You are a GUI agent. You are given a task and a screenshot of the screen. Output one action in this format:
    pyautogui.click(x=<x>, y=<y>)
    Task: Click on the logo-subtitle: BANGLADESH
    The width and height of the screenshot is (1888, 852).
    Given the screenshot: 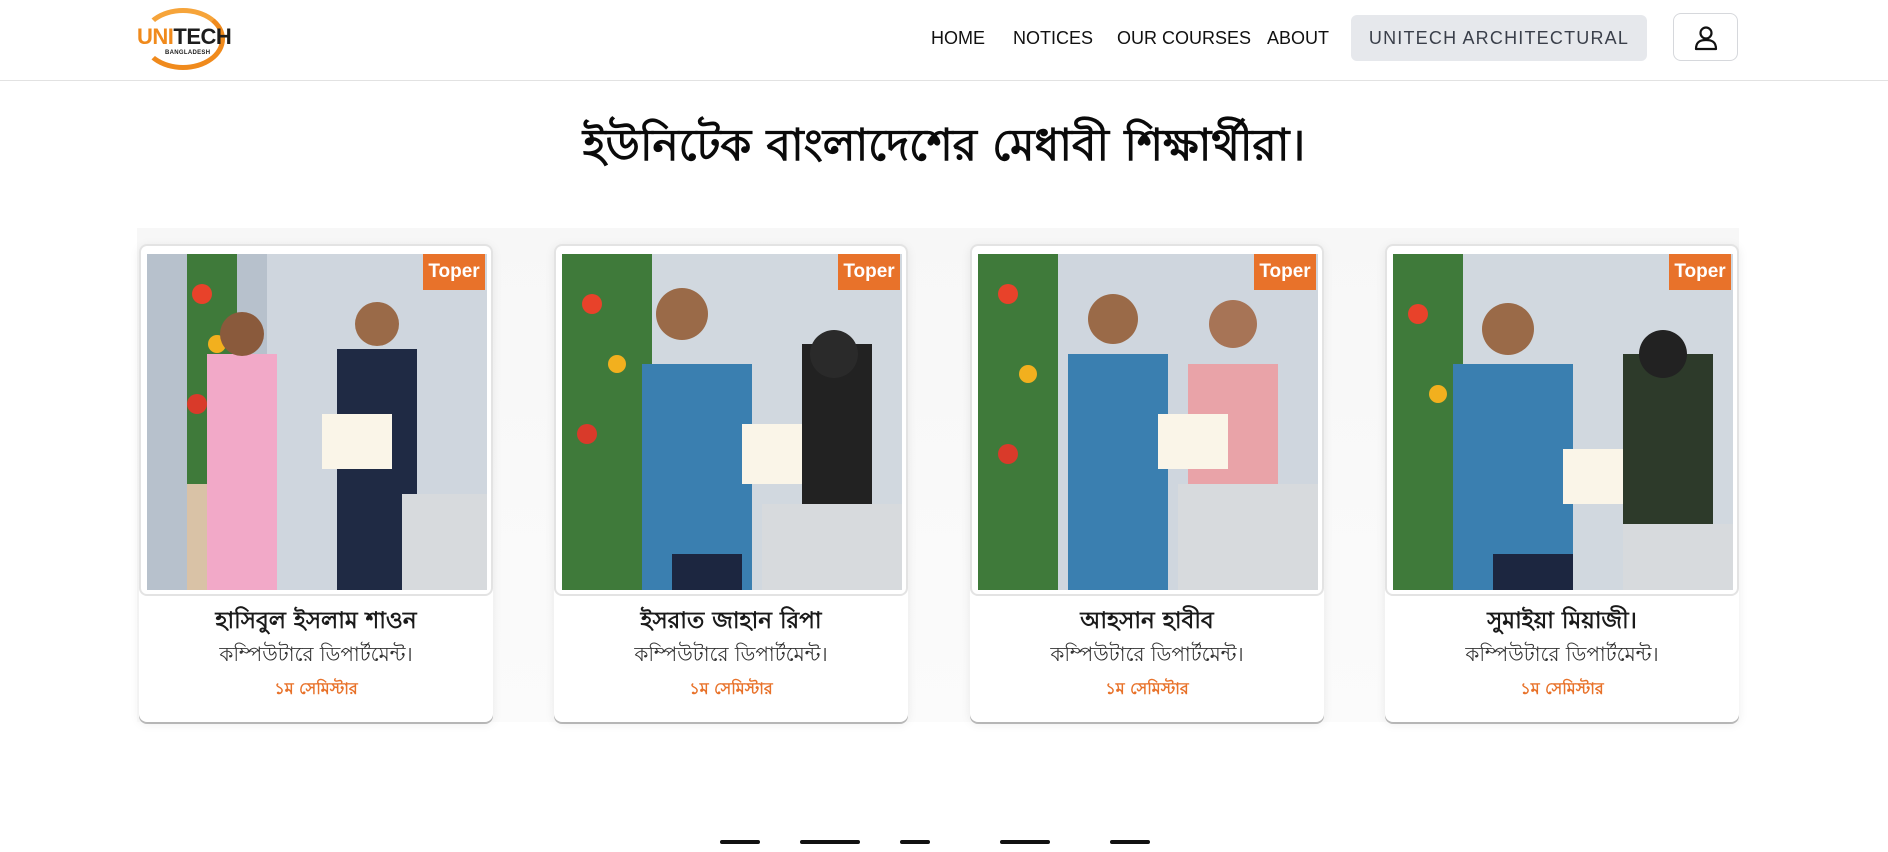 What is the action you would take?
    pyautogui.click(x=188, y=53)
    